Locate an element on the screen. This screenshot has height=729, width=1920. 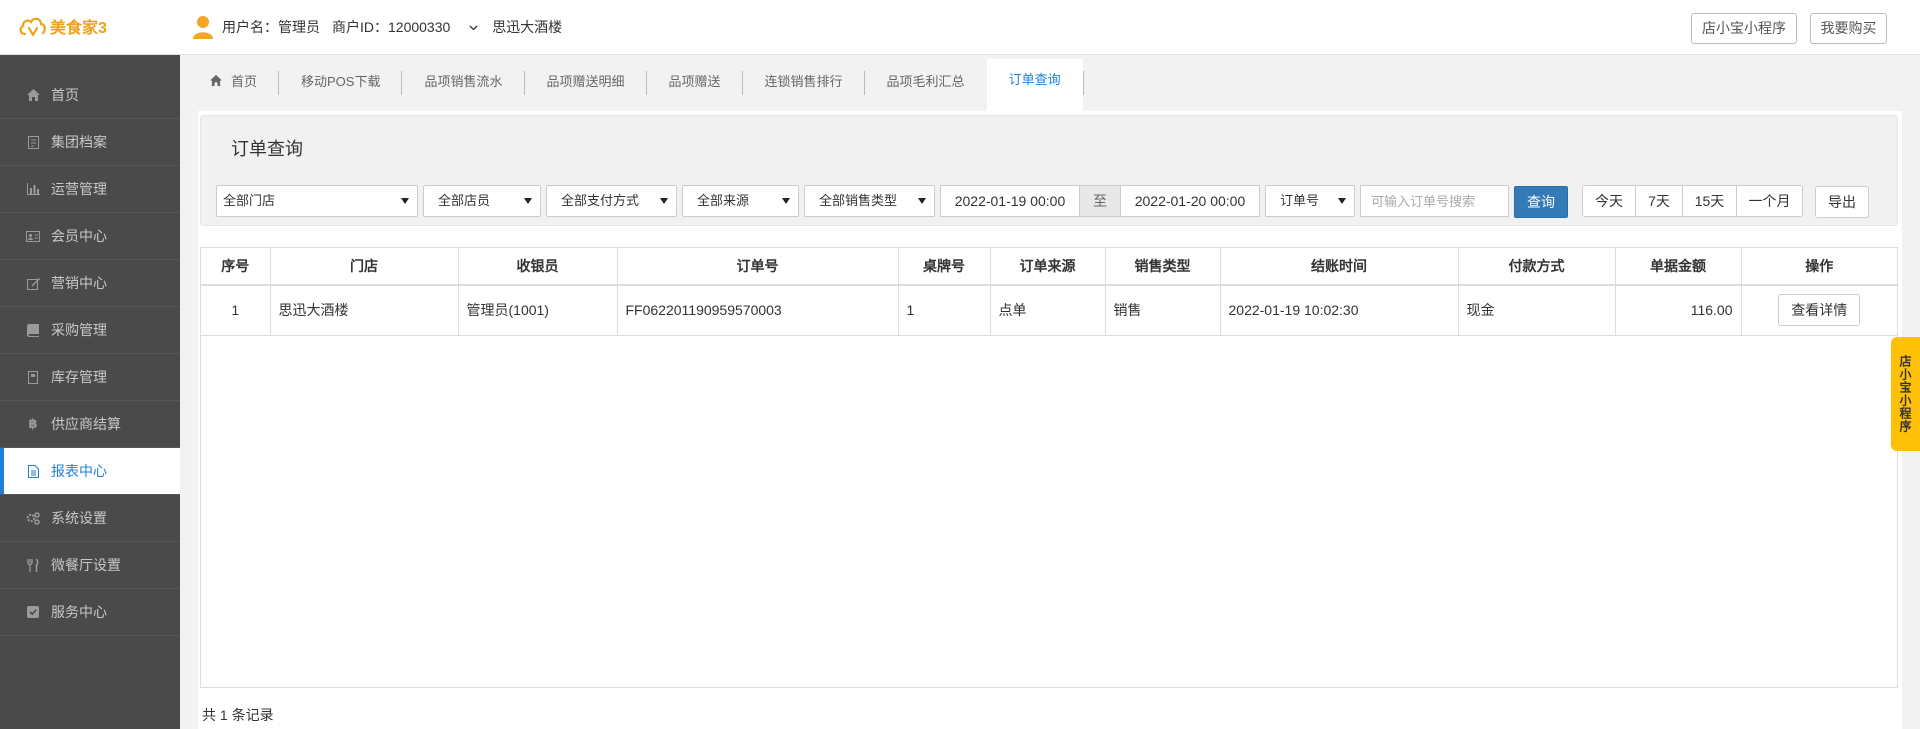
date-start-input: 2022-01-19 00:00 is located at coordinates (1010, 201).